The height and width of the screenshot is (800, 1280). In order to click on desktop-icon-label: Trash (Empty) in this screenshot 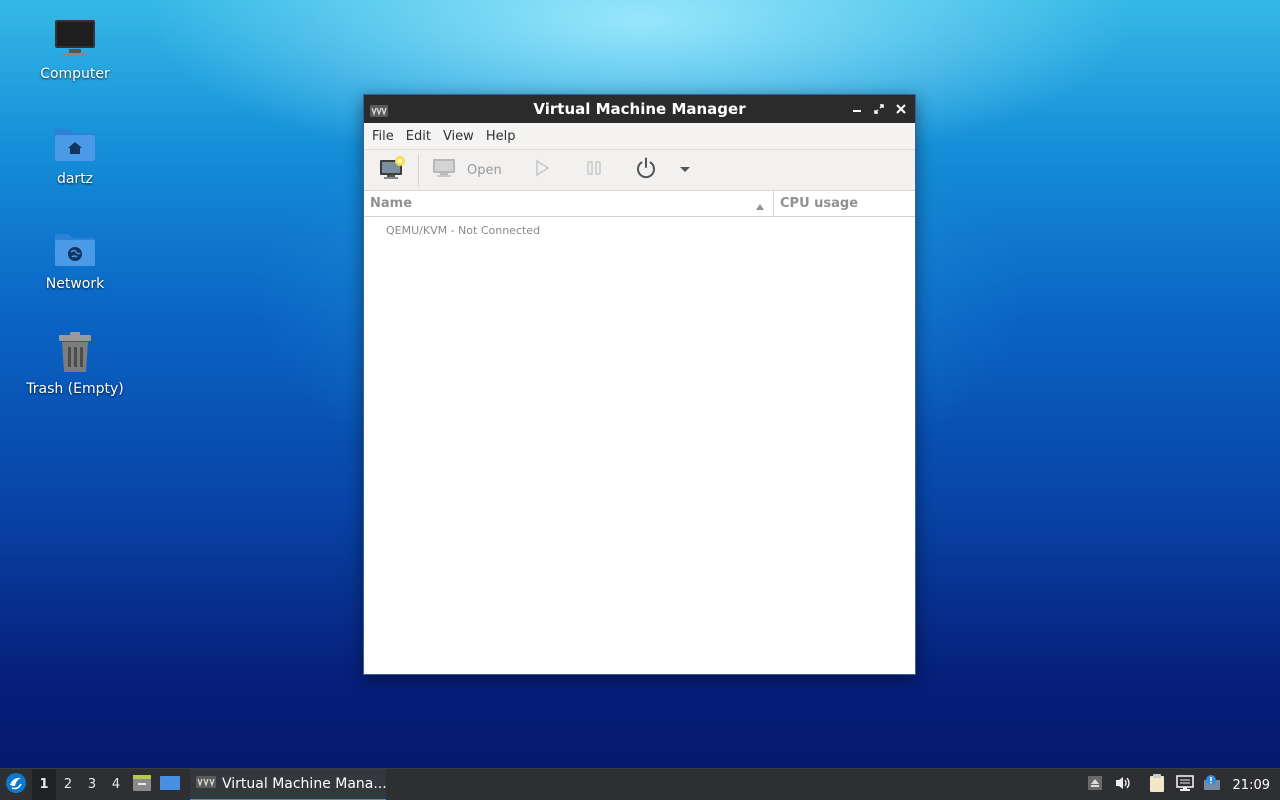, I will do `click(75, 389)`.